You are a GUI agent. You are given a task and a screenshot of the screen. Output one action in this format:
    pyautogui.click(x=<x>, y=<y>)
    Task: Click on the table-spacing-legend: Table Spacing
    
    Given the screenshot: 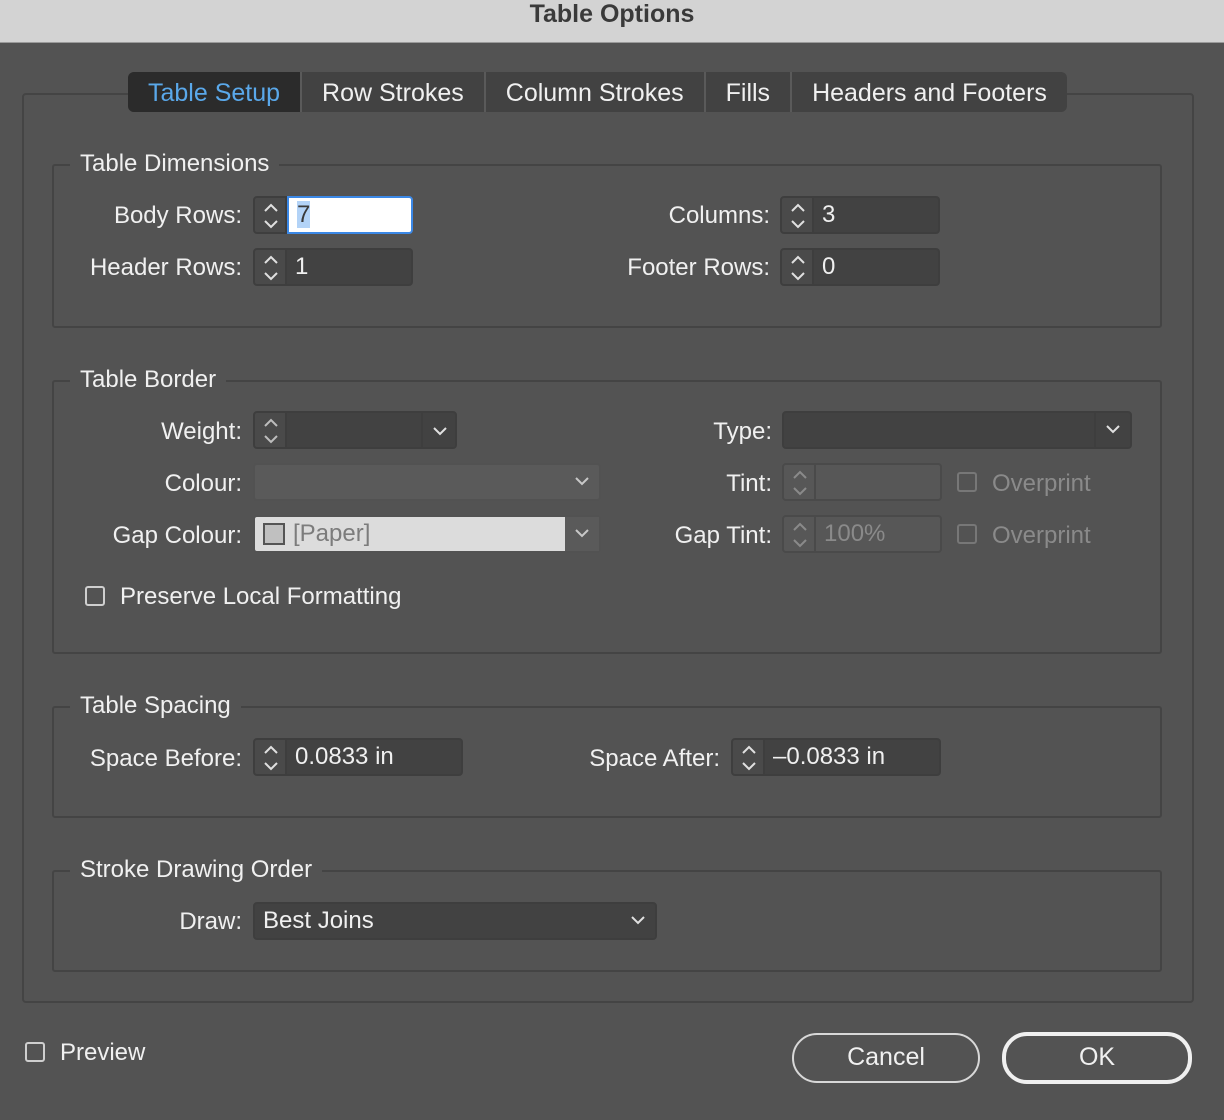 What is the action you would take?
    pyautogui.click(x=155, y=706)
    